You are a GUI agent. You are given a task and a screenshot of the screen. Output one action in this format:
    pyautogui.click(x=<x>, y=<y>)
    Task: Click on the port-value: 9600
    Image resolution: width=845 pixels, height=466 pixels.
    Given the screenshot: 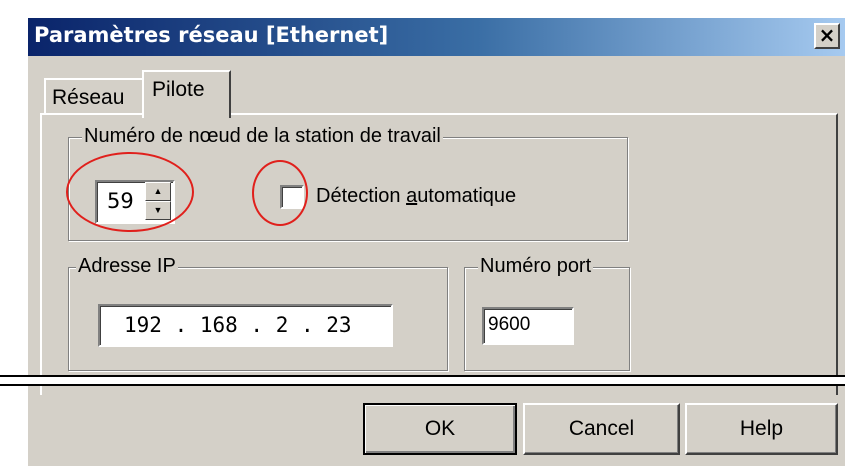 What is the action you would take?
    pyautogui.click(x=509, y=324)
    